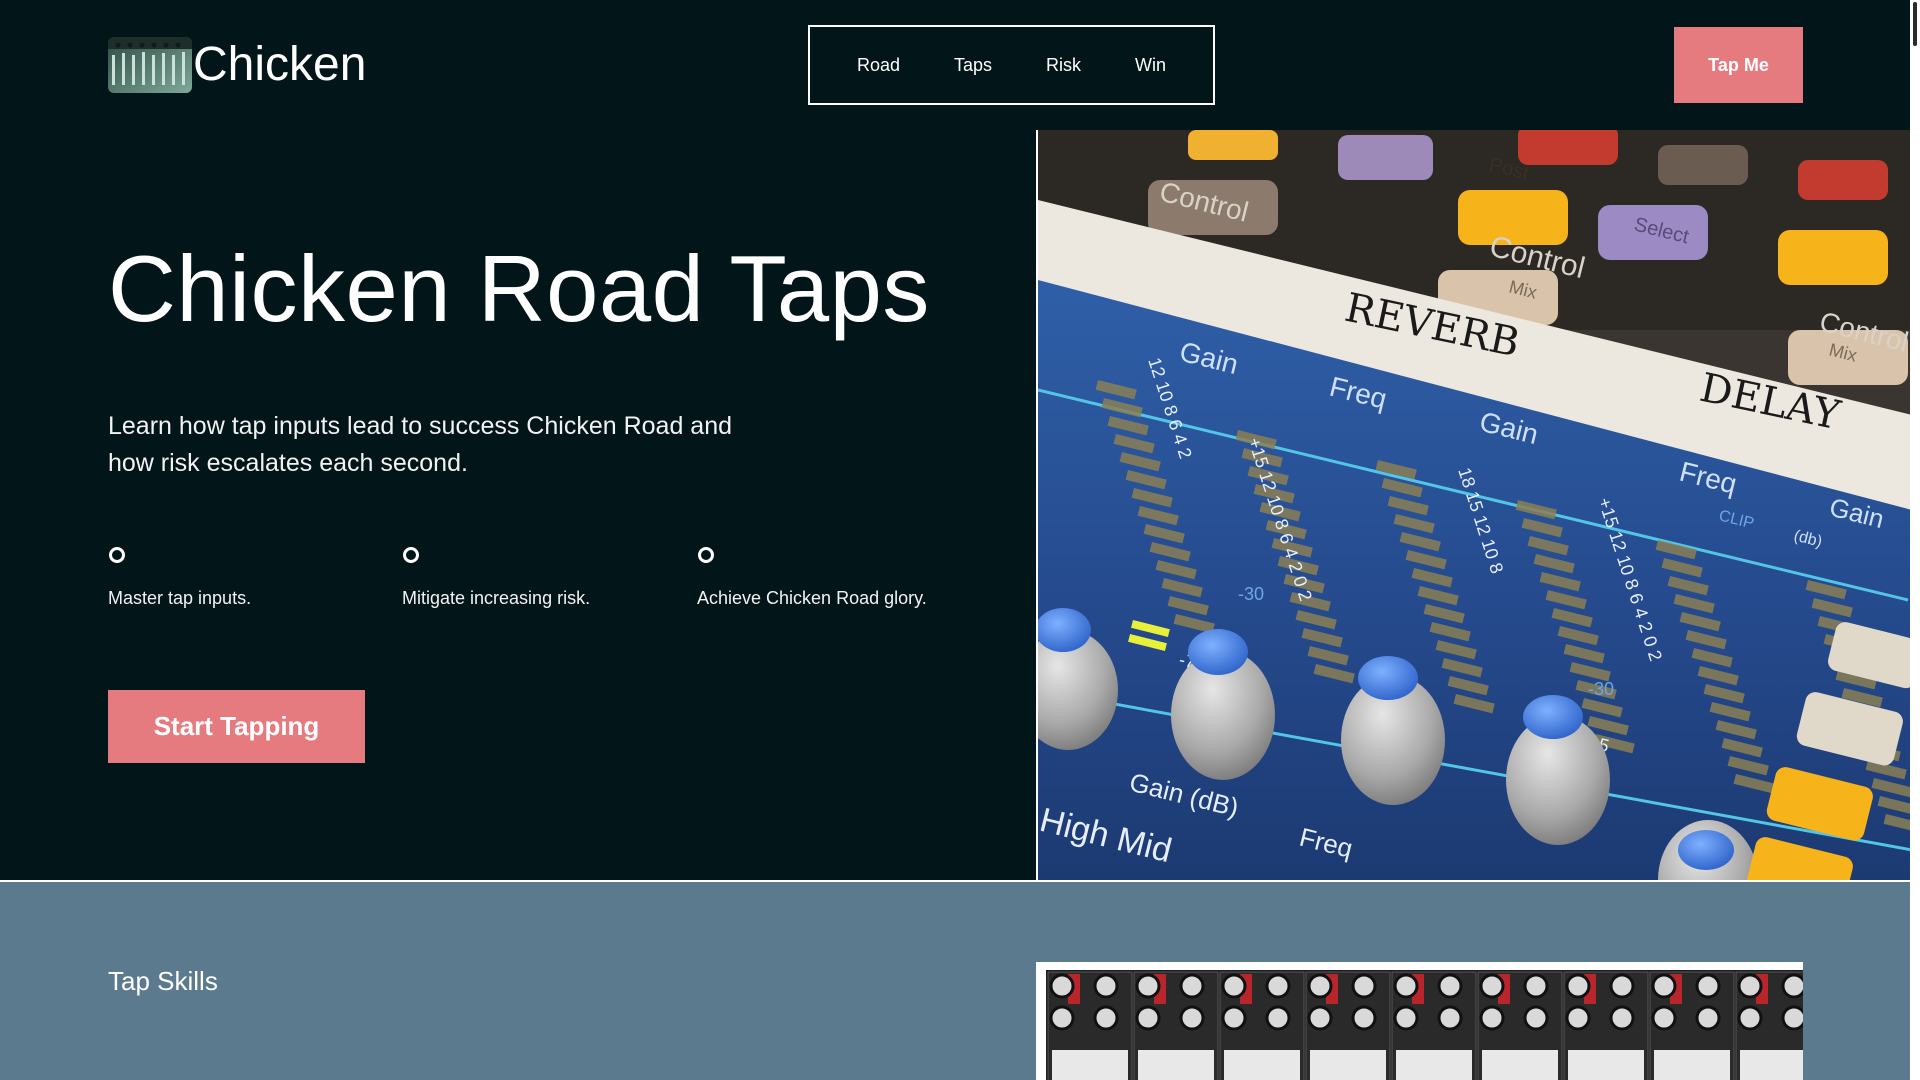 The width and height of the screenshot is (1920, 1080). I want to click on feature-text: Mitigate increasing risk., so click(496, 598).